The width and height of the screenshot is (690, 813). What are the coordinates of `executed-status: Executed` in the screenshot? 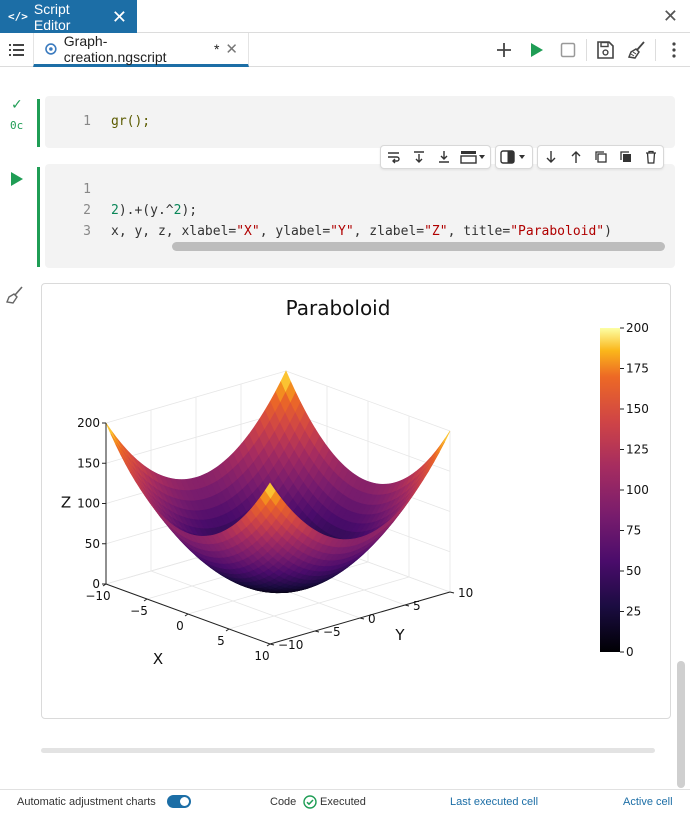 It's located at (343, 802).